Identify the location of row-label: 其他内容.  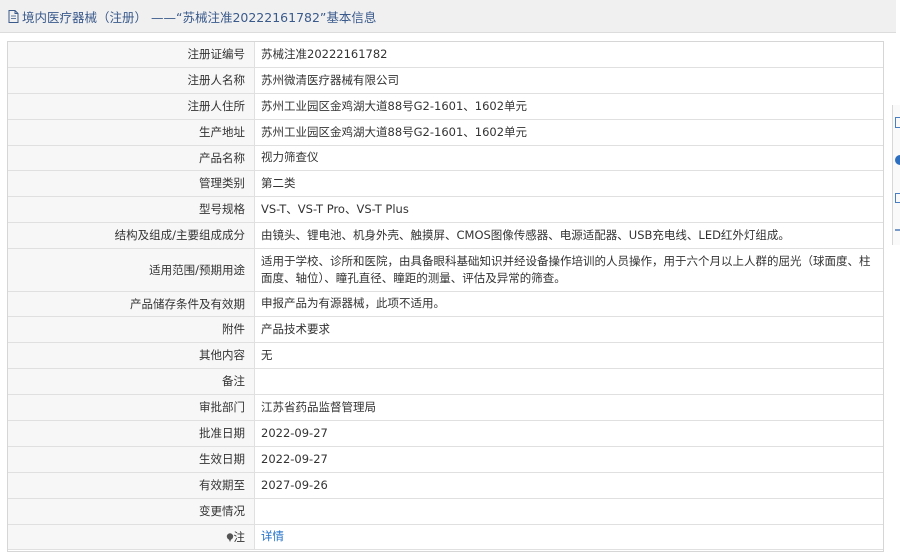
(131, 355).